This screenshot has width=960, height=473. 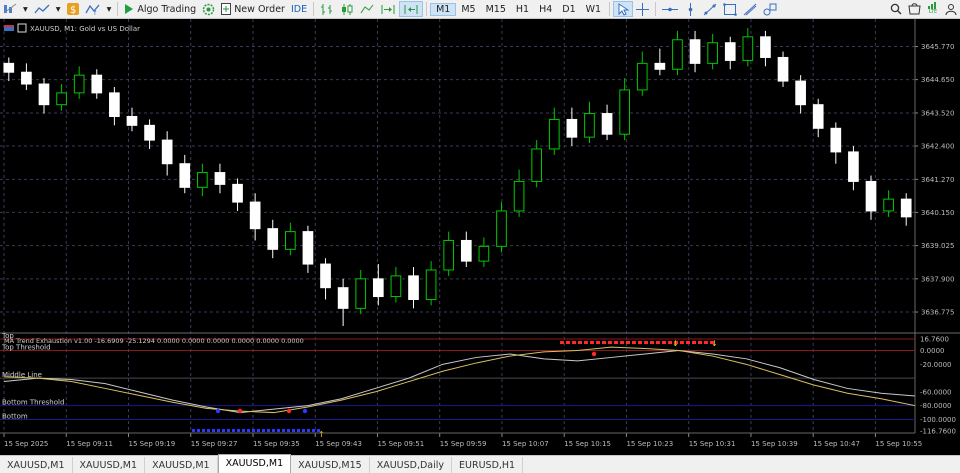 What do you see at coordinates (933, 9) in the screenshot?
I see `signal-icon: LTE` at bounding box center [933, 9].